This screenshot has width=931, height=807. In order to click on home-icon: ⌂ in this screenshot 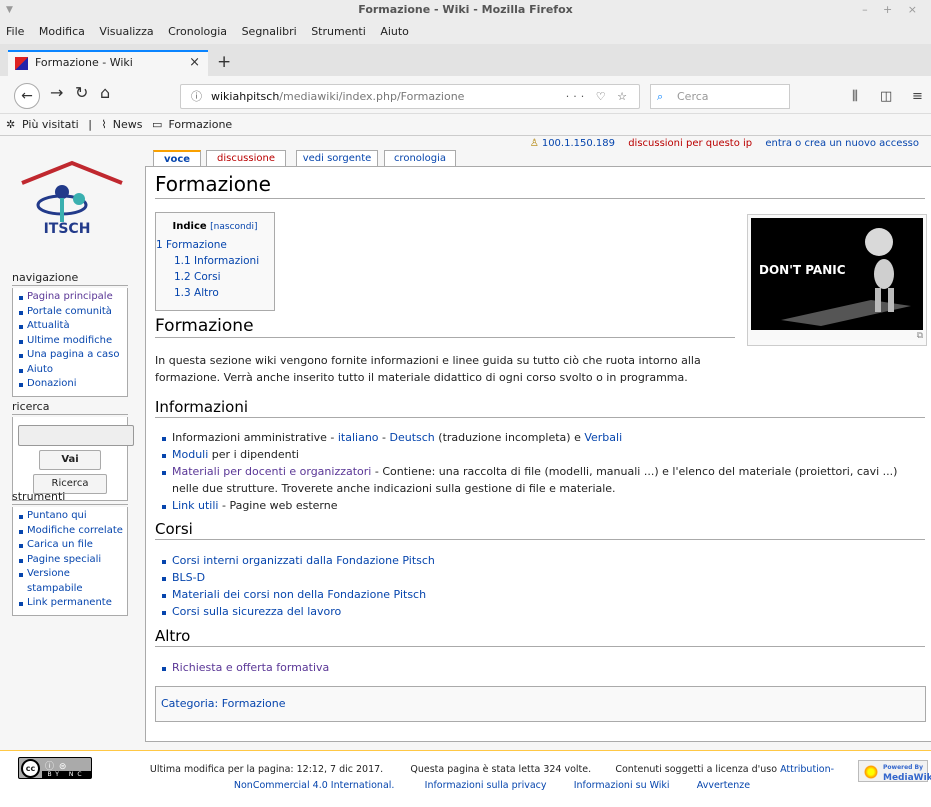, I will do `click(105, 92)`.